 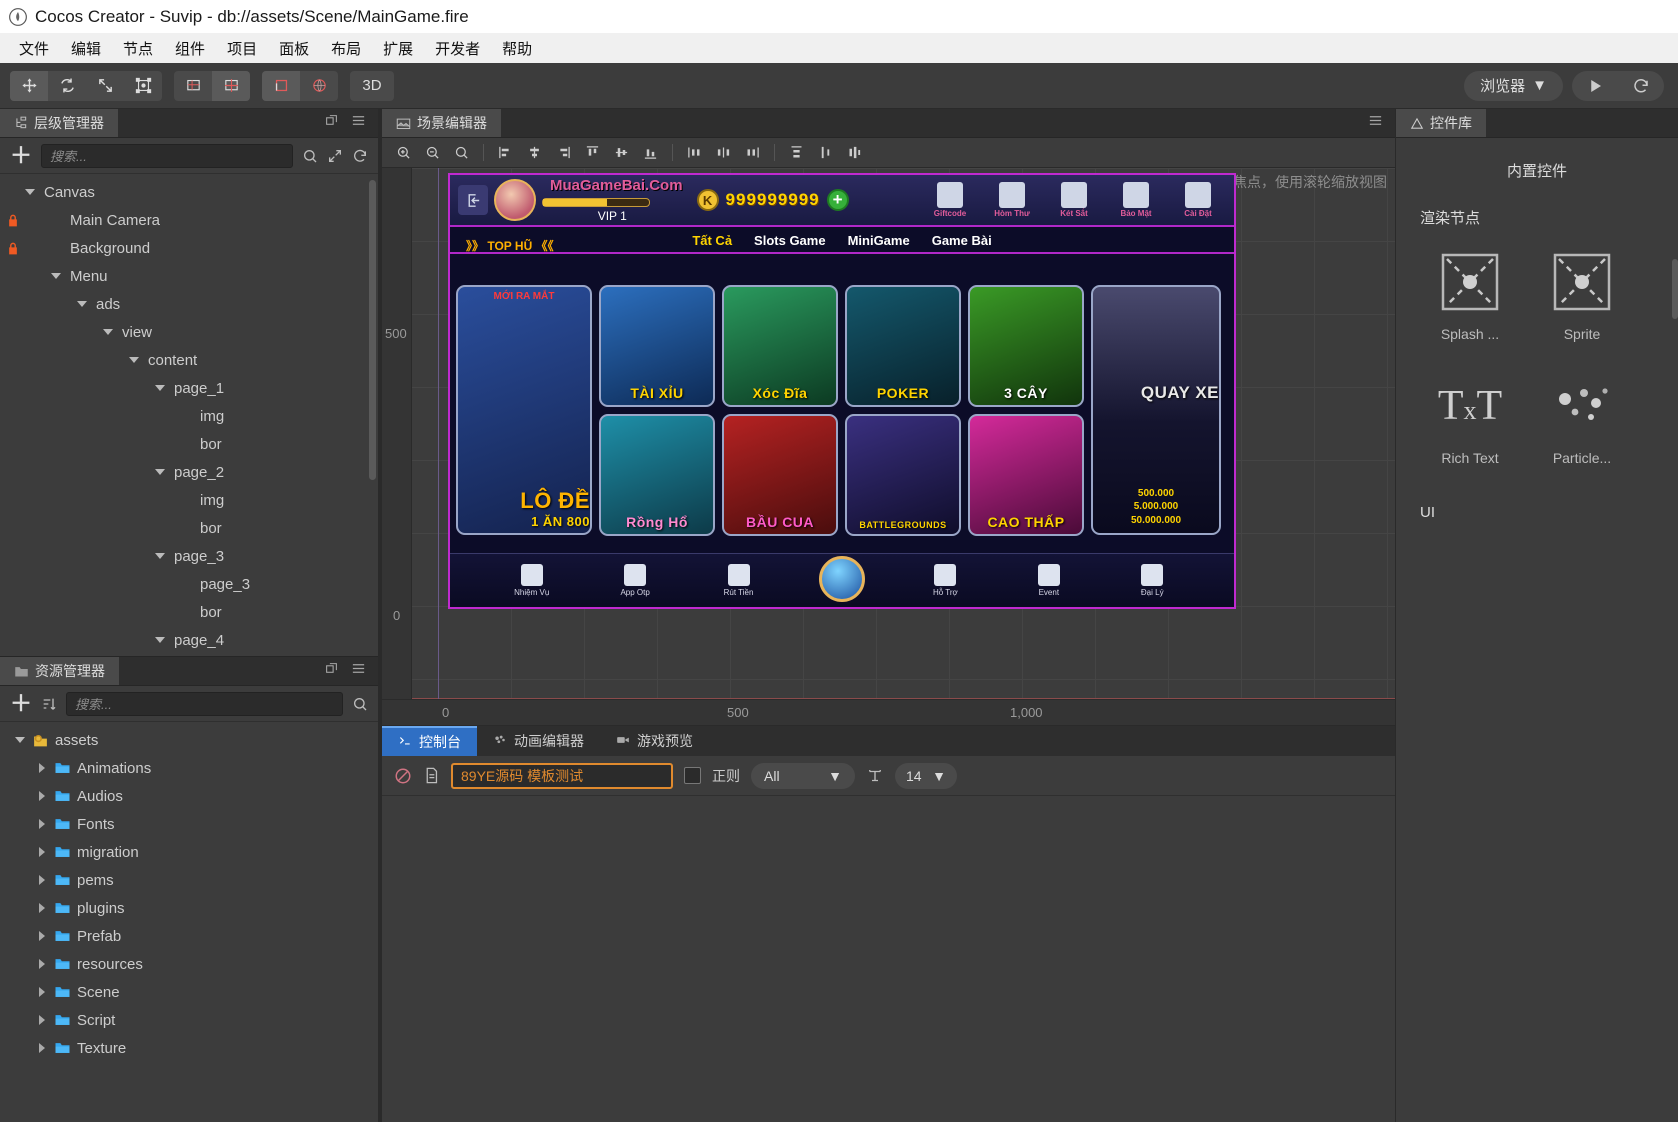 I want to click on tab-animation-editor: 动画编辑器, so click(x=538, y=741).